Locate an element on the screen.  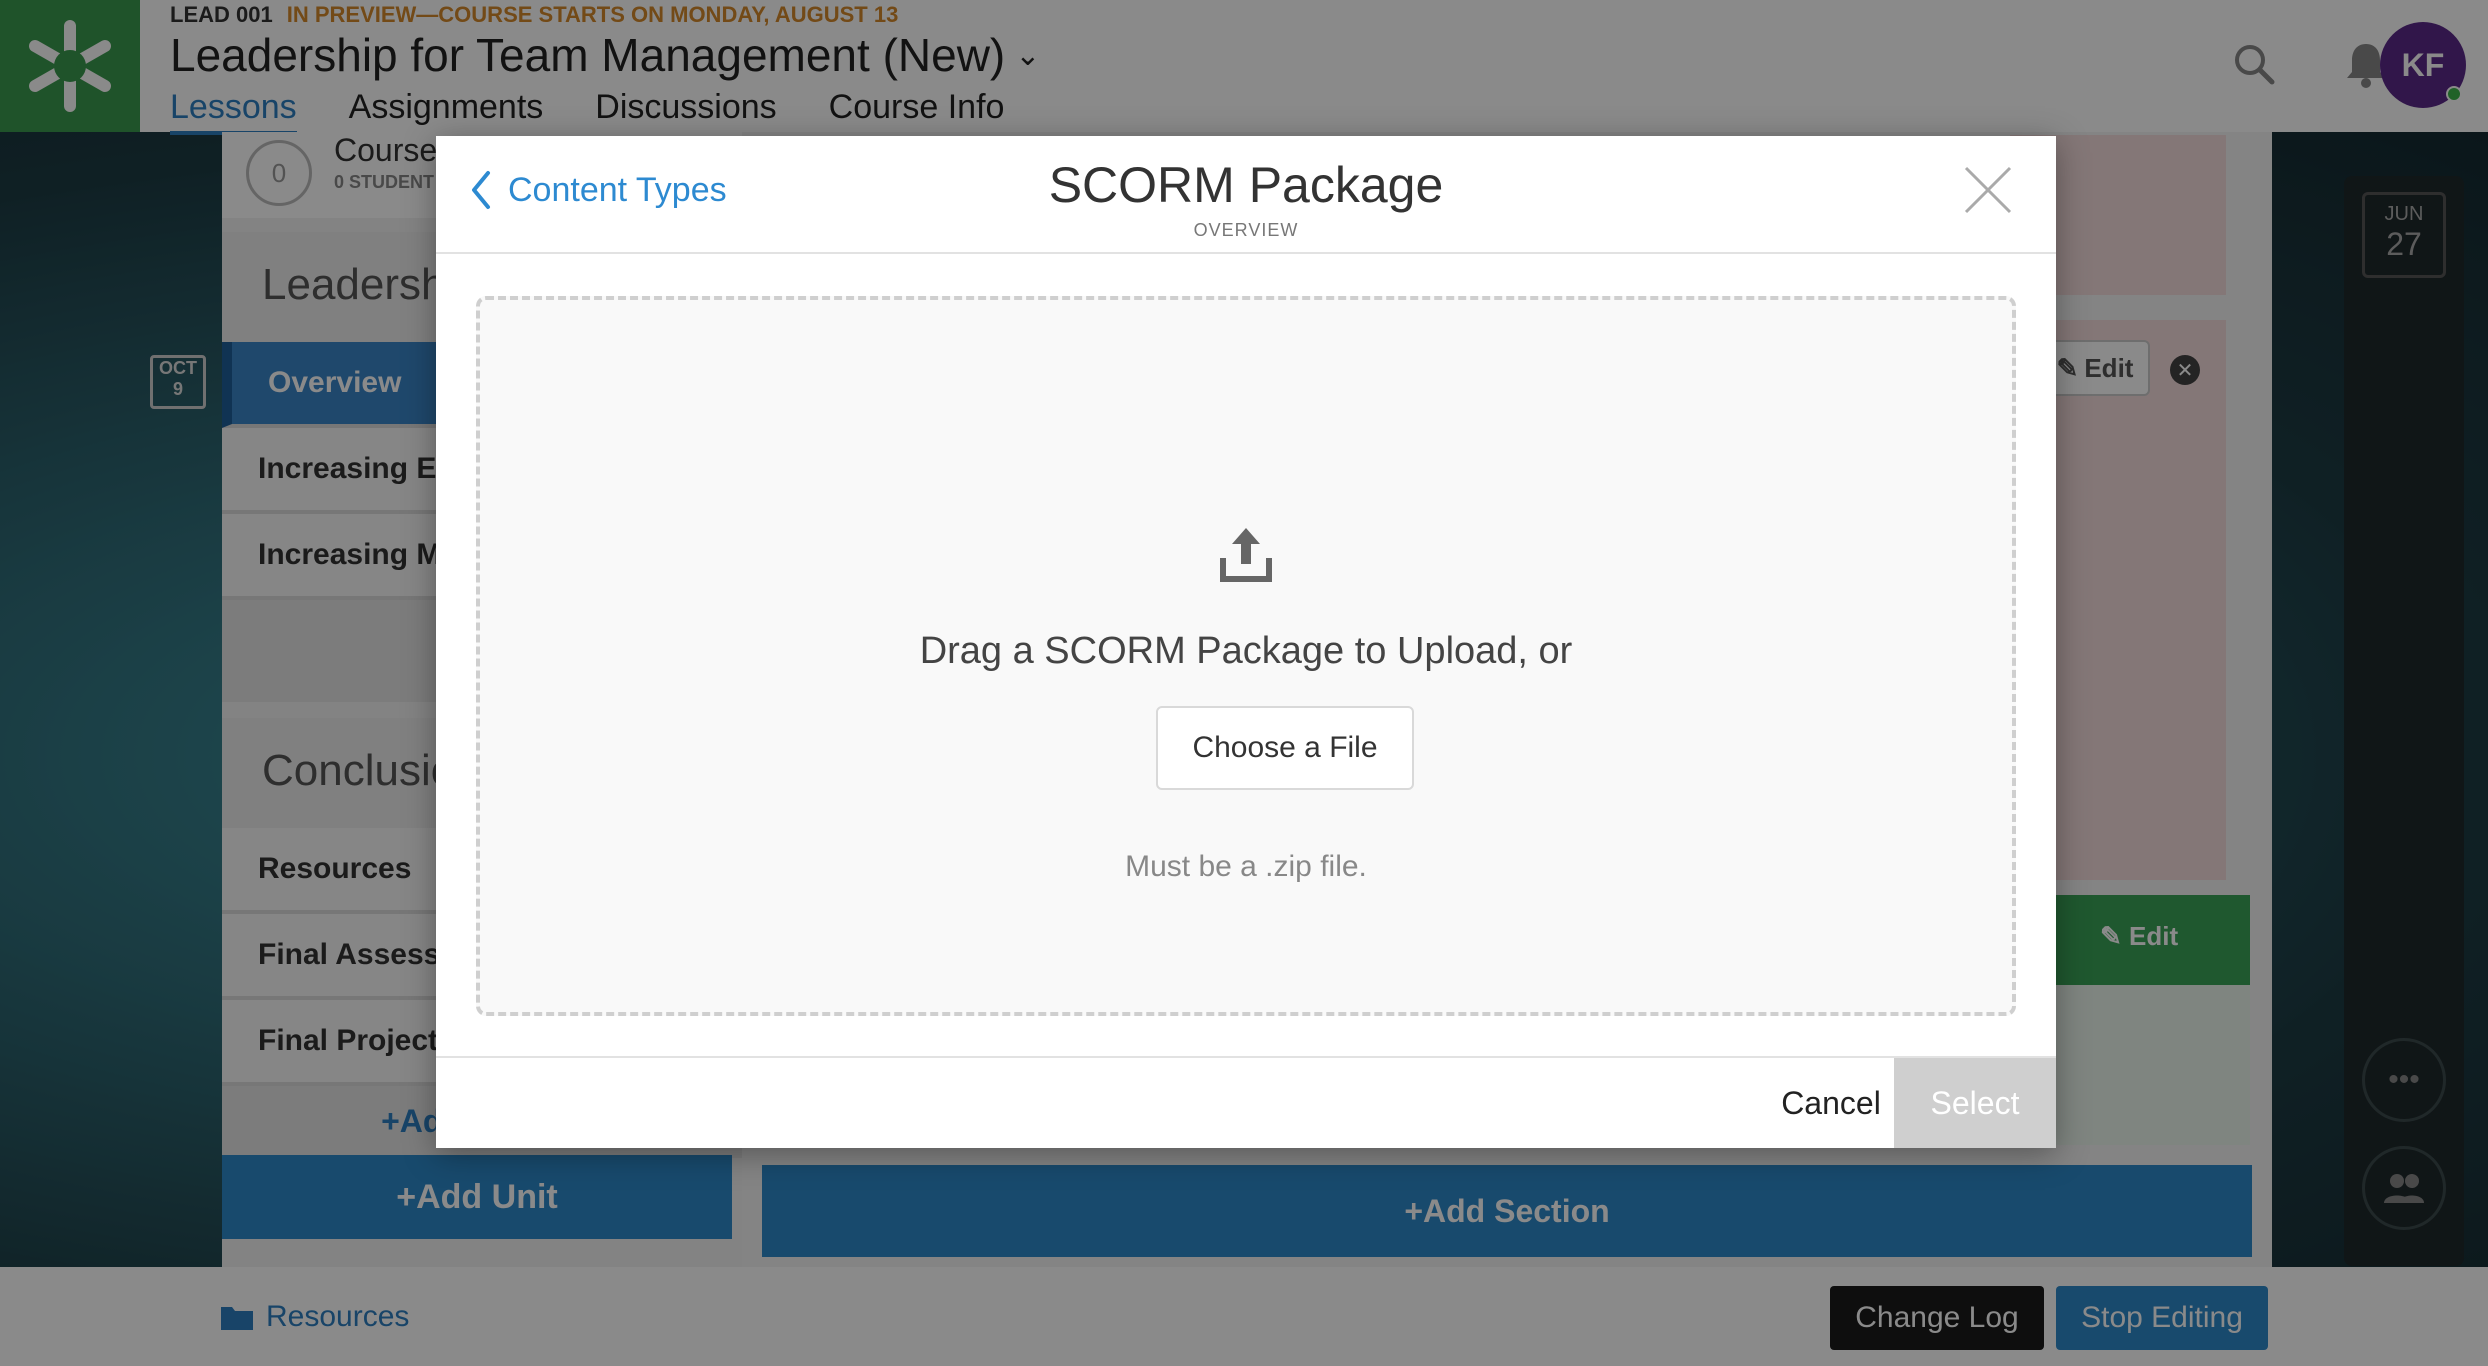
upload-icon is located at coordinates (1246, 555).